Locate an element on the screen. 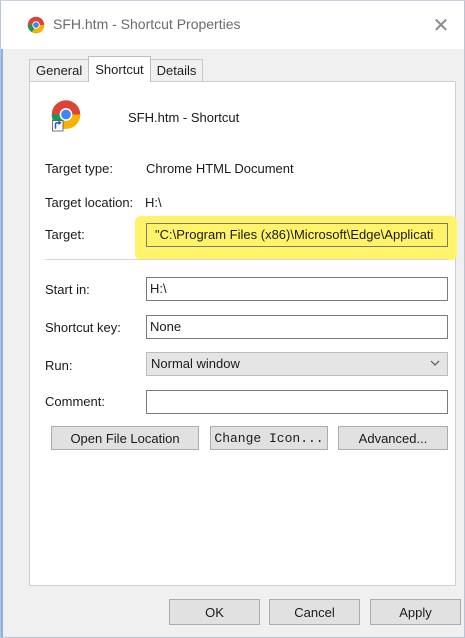 Image resolution: width=465 pixels, height=638 pixels. title-bar: SFH.htm - Shortcut Properties ✕ is located at coordinates (232, 25).